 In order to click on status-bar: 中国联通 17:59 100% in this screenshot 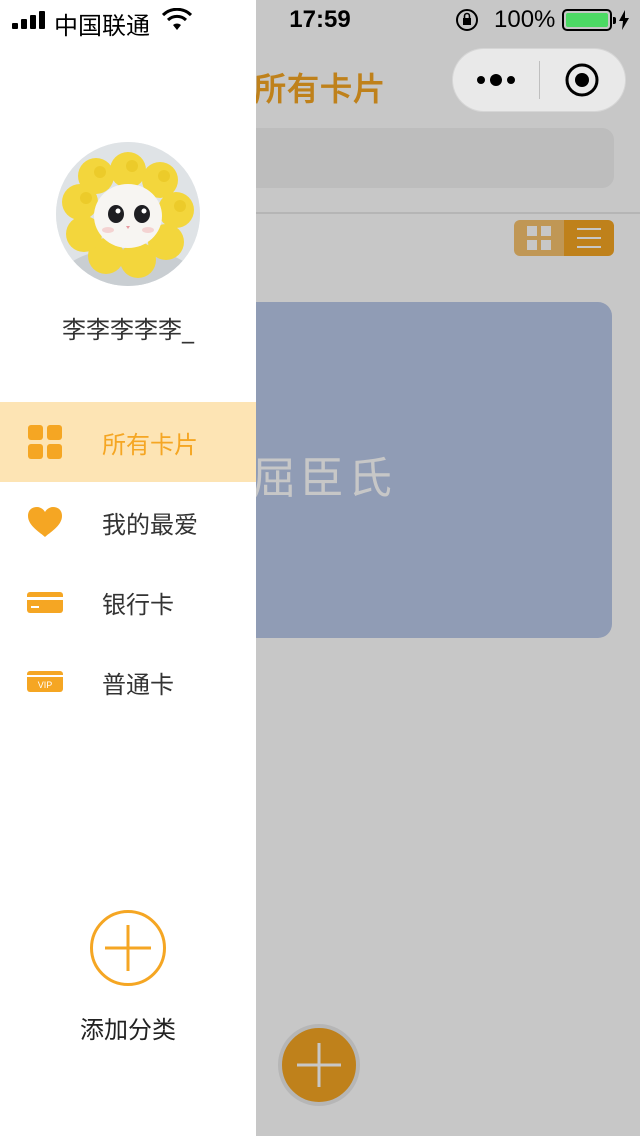, I will do `click(320, 20)`.